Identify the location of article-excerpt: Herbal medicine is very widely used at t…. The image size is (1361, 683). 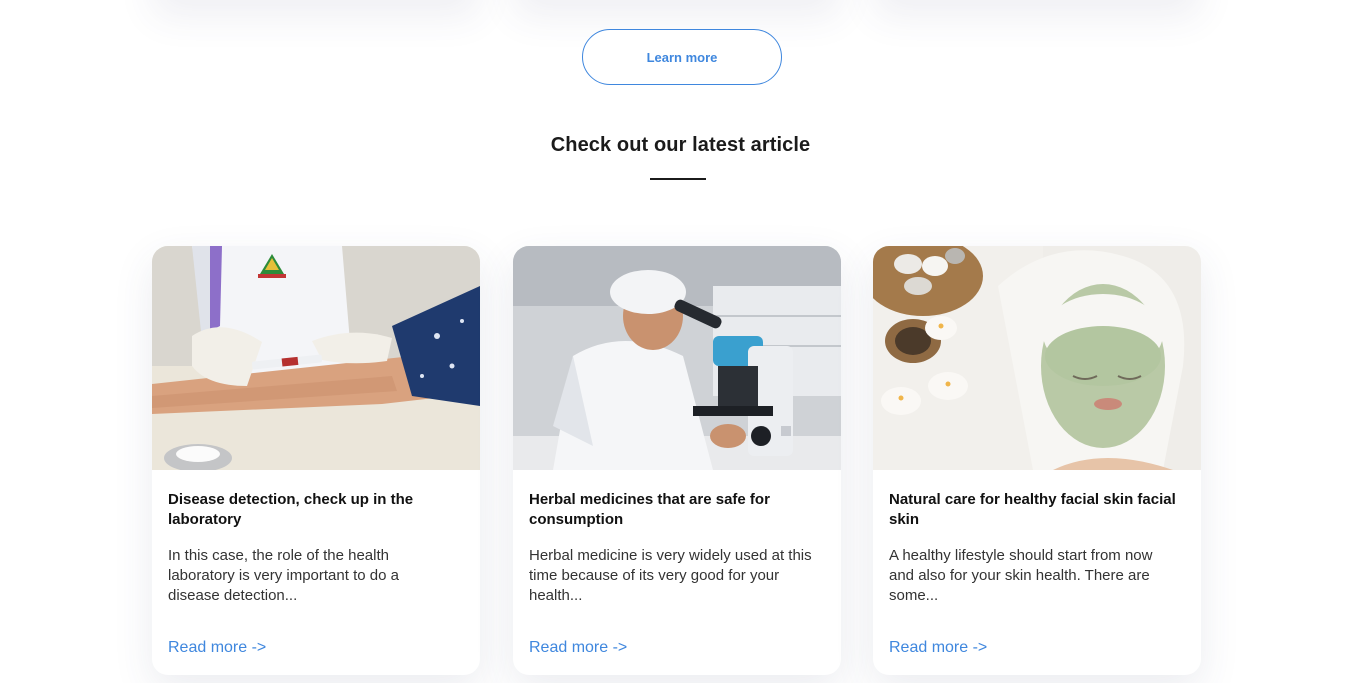
(670, 575).